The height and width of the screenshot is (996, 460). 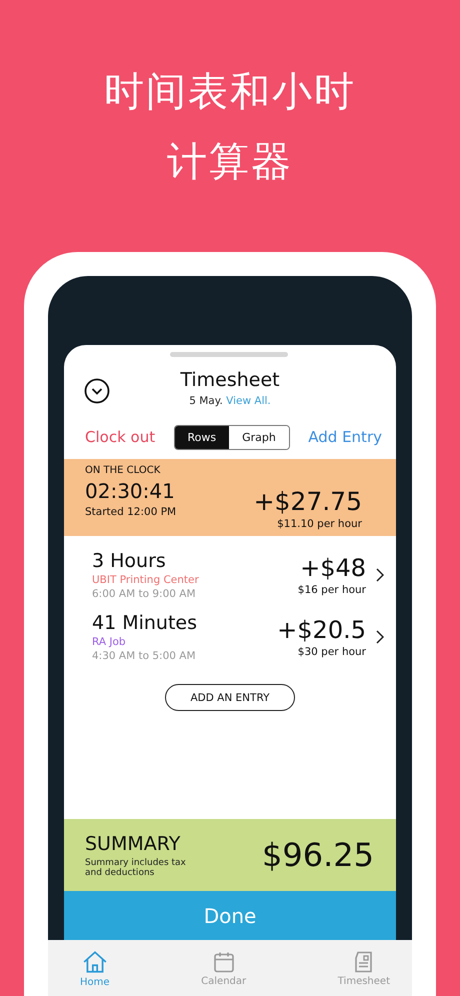 I want to click on summary-title: SUMMARY, so click(x=133, y=843).